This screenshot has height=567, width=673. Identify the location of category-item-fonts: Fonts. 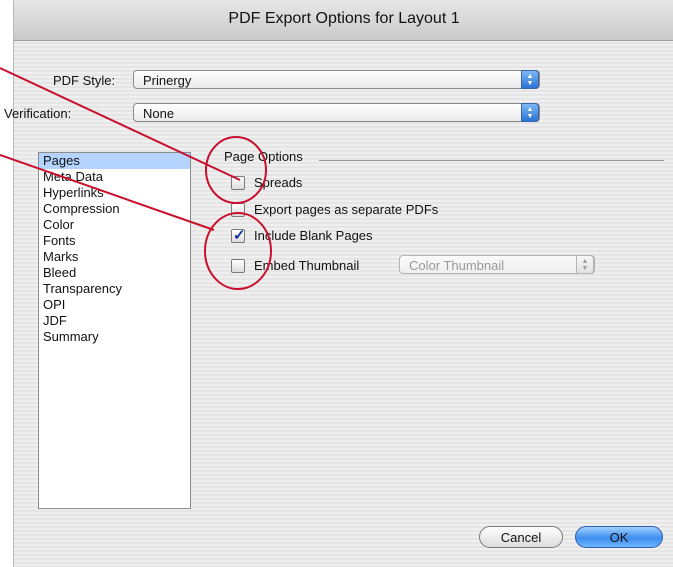
(114, 241).